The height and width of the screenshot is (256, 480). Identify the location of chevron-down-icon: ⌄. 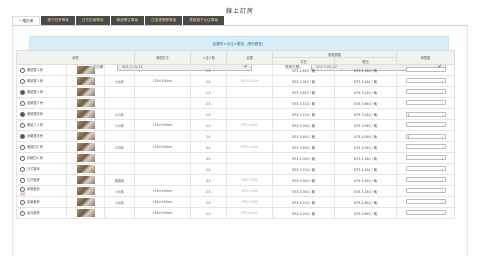
(442, 137).